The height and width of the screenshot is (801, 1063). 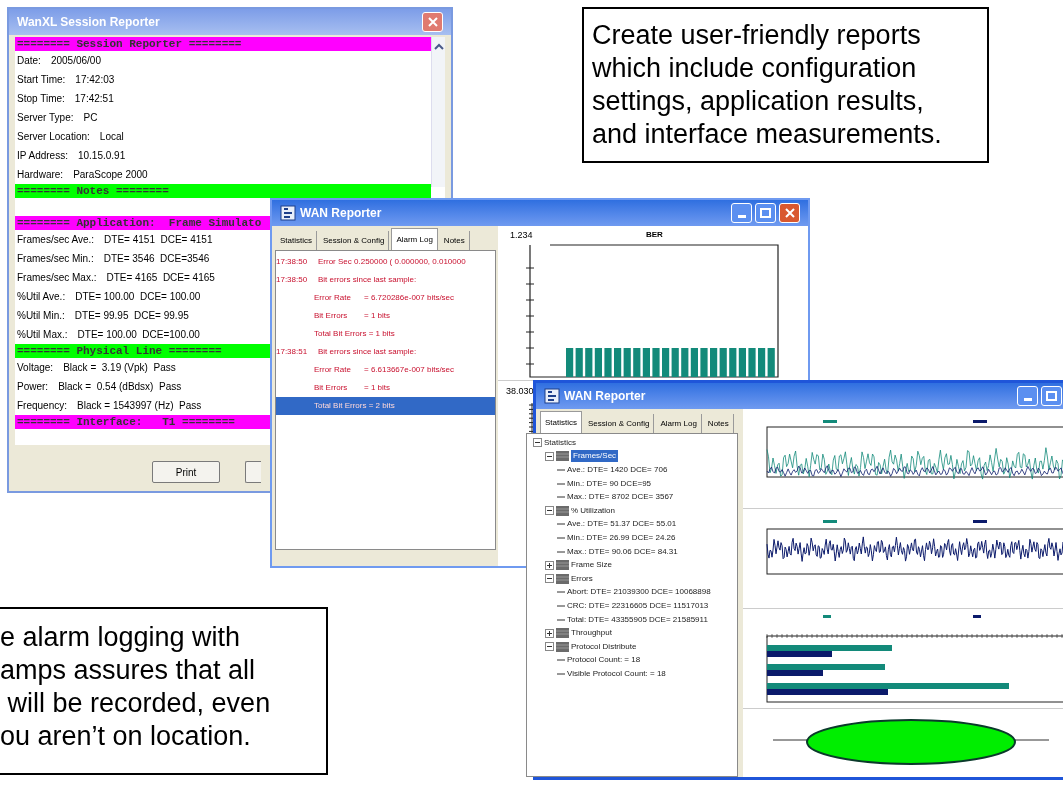 What do you see at coordinates (582, 578) in the screenshot?
I see `tree-item: Errors` at bounding box center [582, 578].